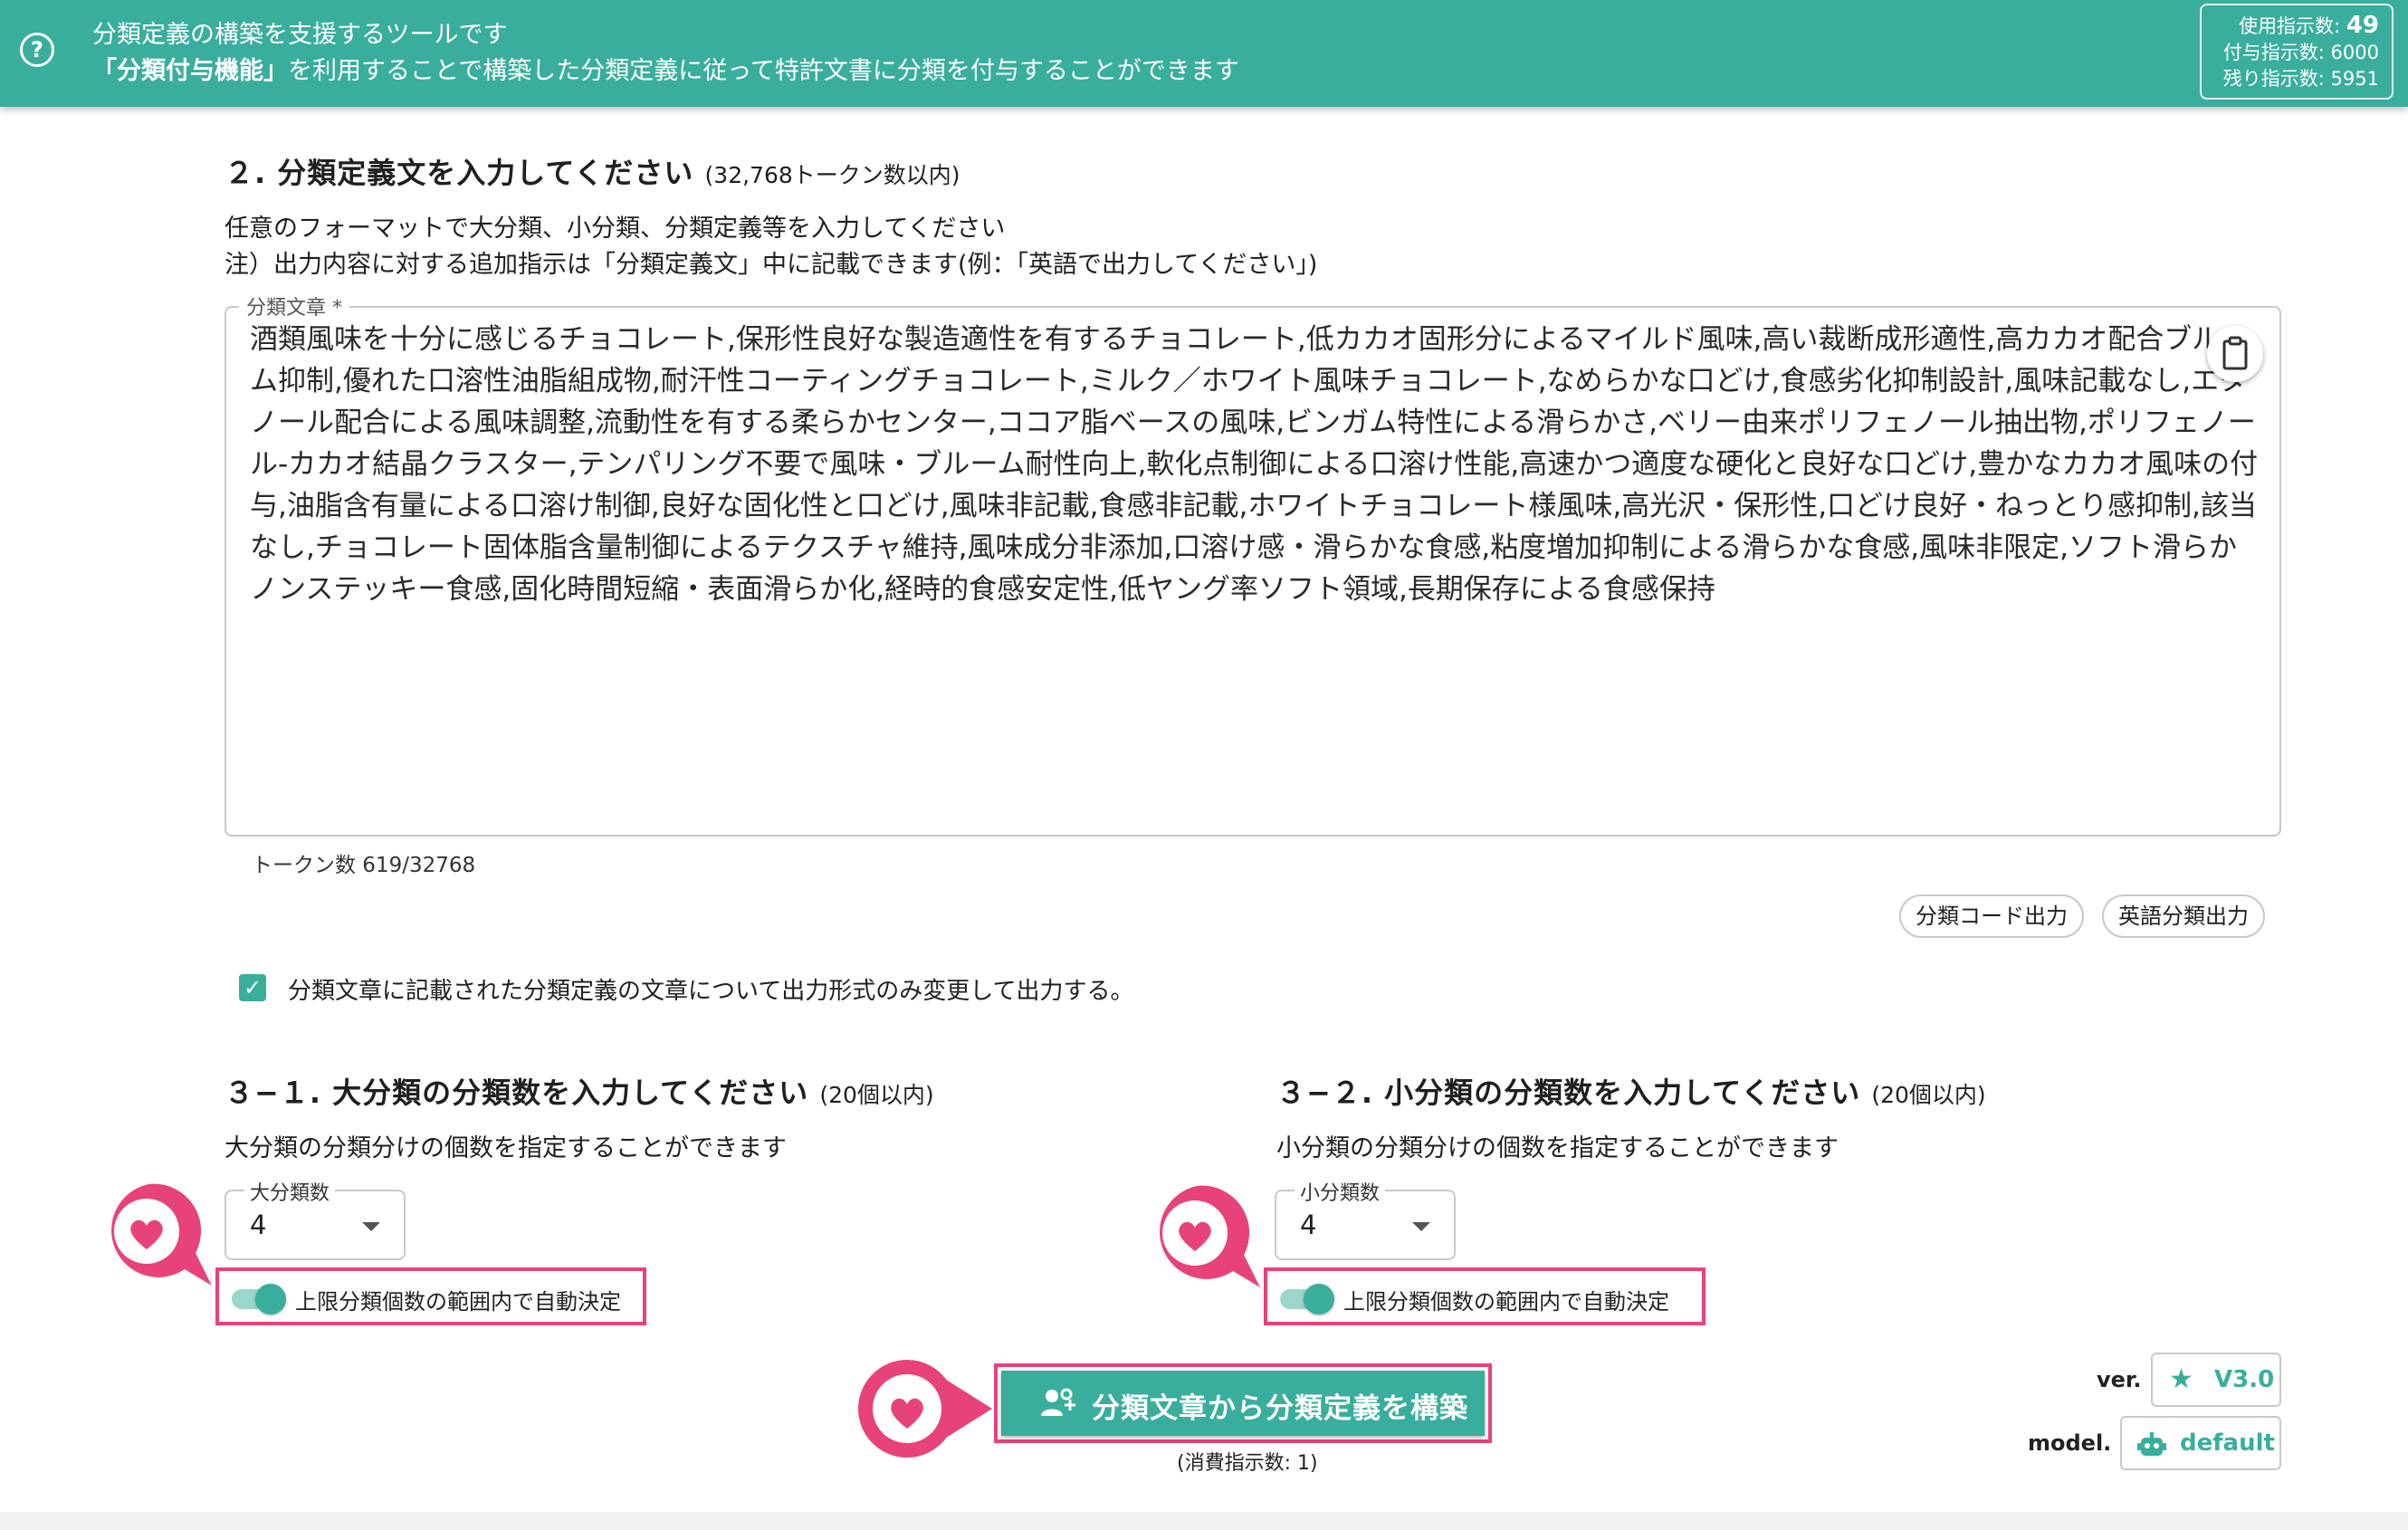  What do you see at coordinates (2273, 79) in the screenshot?
I see `remaining-label: 残り指示数:` at bounding box center [2273, 79].